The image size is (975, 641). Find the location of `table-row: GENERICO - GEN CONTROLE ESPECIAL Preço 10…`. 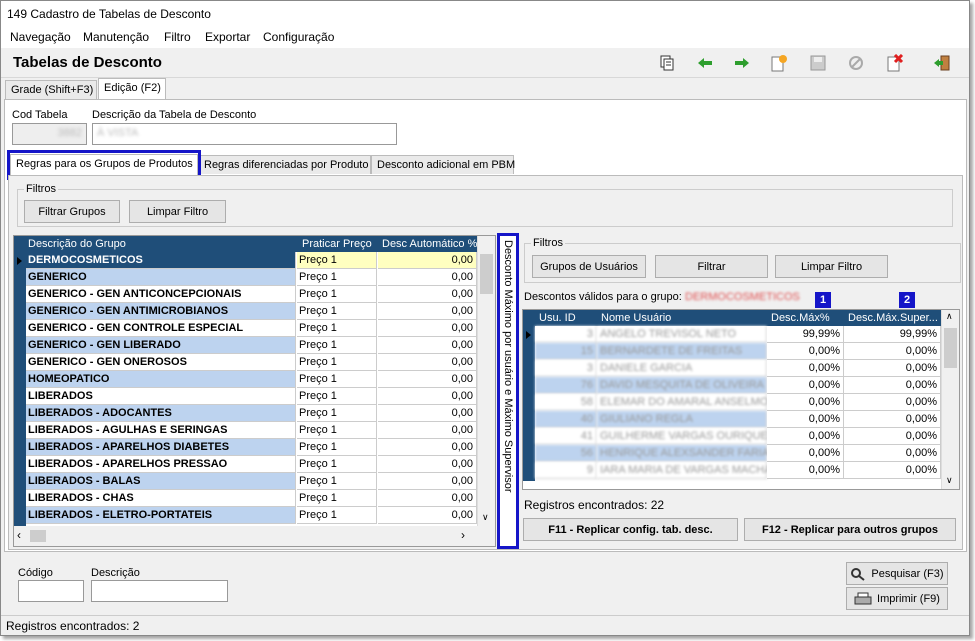

table-row: GENERICO - GEN CONTROLE ESPECIAL Preço 10… is located at coordinates (245, 328).